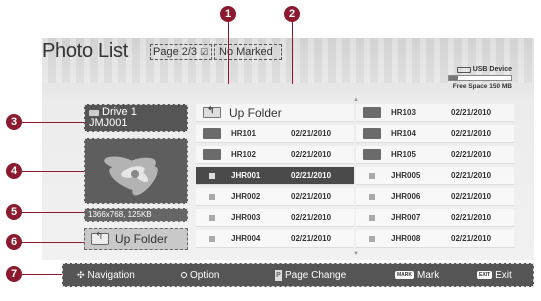 The image size is (541, 301). Describe the element at coordinates (292, 52) in the screenshot. I see `callout-2-line` at that location.